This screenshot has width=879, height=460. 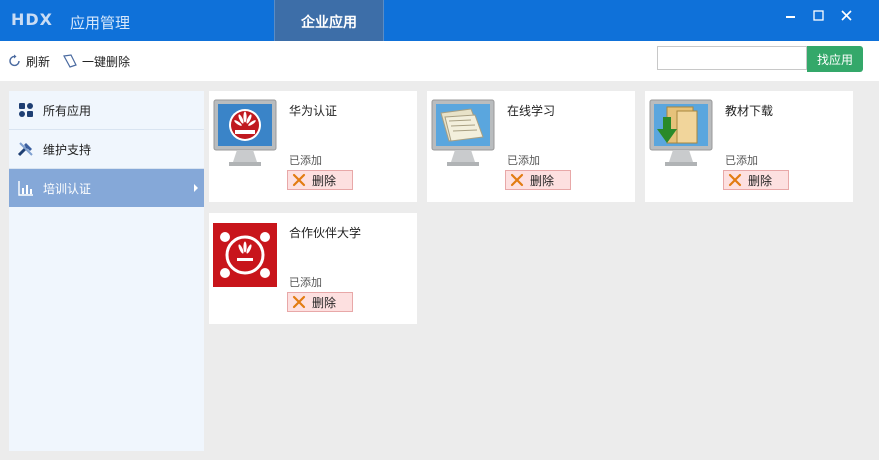 What do you see at coordinates (38, 61) in the screenshot?
I see `refresh-label: 刷新` at bounding box center [38, 61].